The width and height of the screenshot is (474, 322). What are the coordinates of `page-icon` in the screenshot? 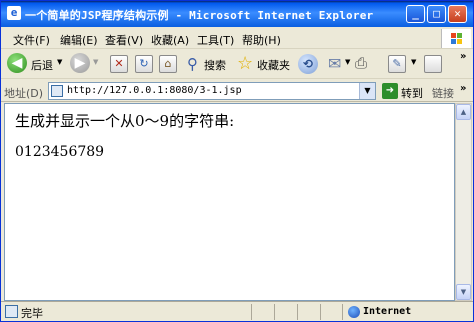 It's located at (57, 91).